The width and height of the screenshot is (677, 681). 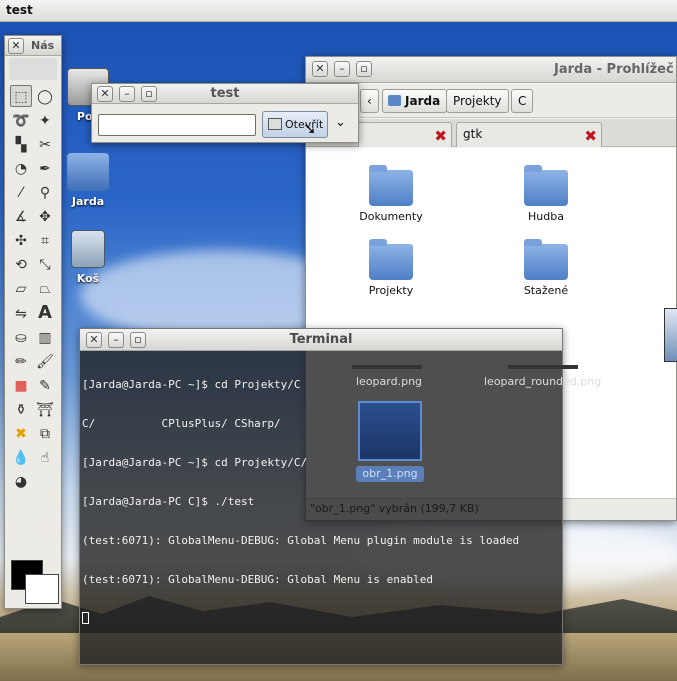 What do you see at coordinates (195, 462) in the screenshot?
I see `terminal-line: [Jarda@Jarda-PC ~]$ cd Projekty/C/` at bounding box center [195, 462].